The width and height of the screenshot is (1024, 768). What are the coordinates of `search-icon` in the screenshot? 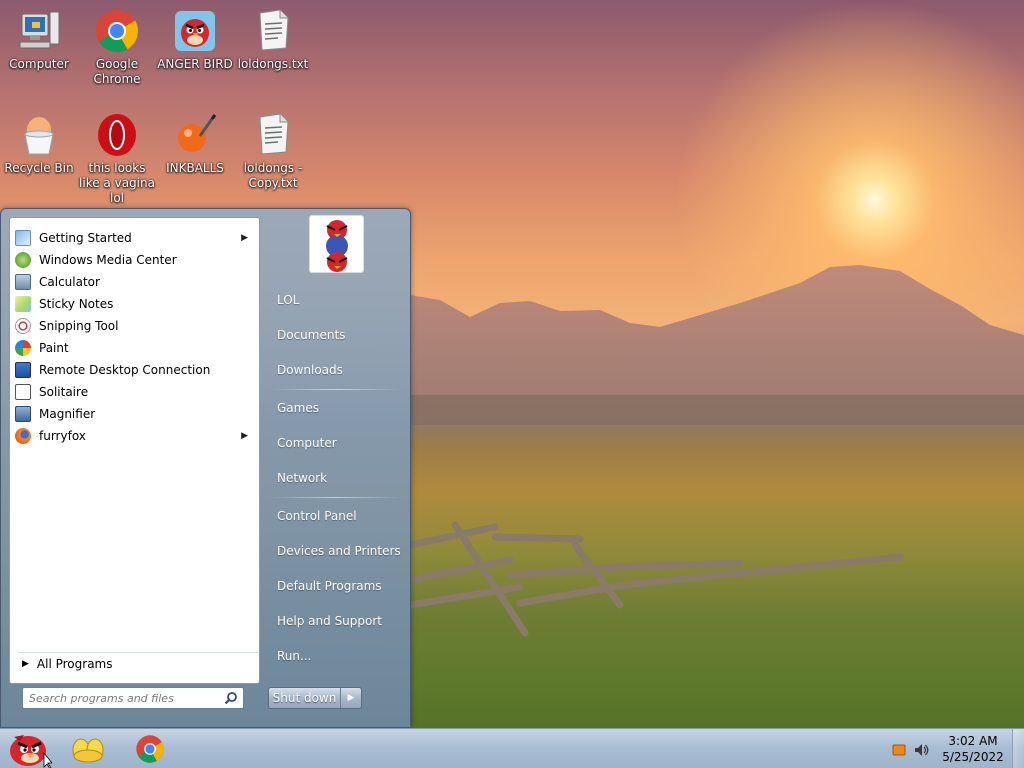 It's located at (231, 698).